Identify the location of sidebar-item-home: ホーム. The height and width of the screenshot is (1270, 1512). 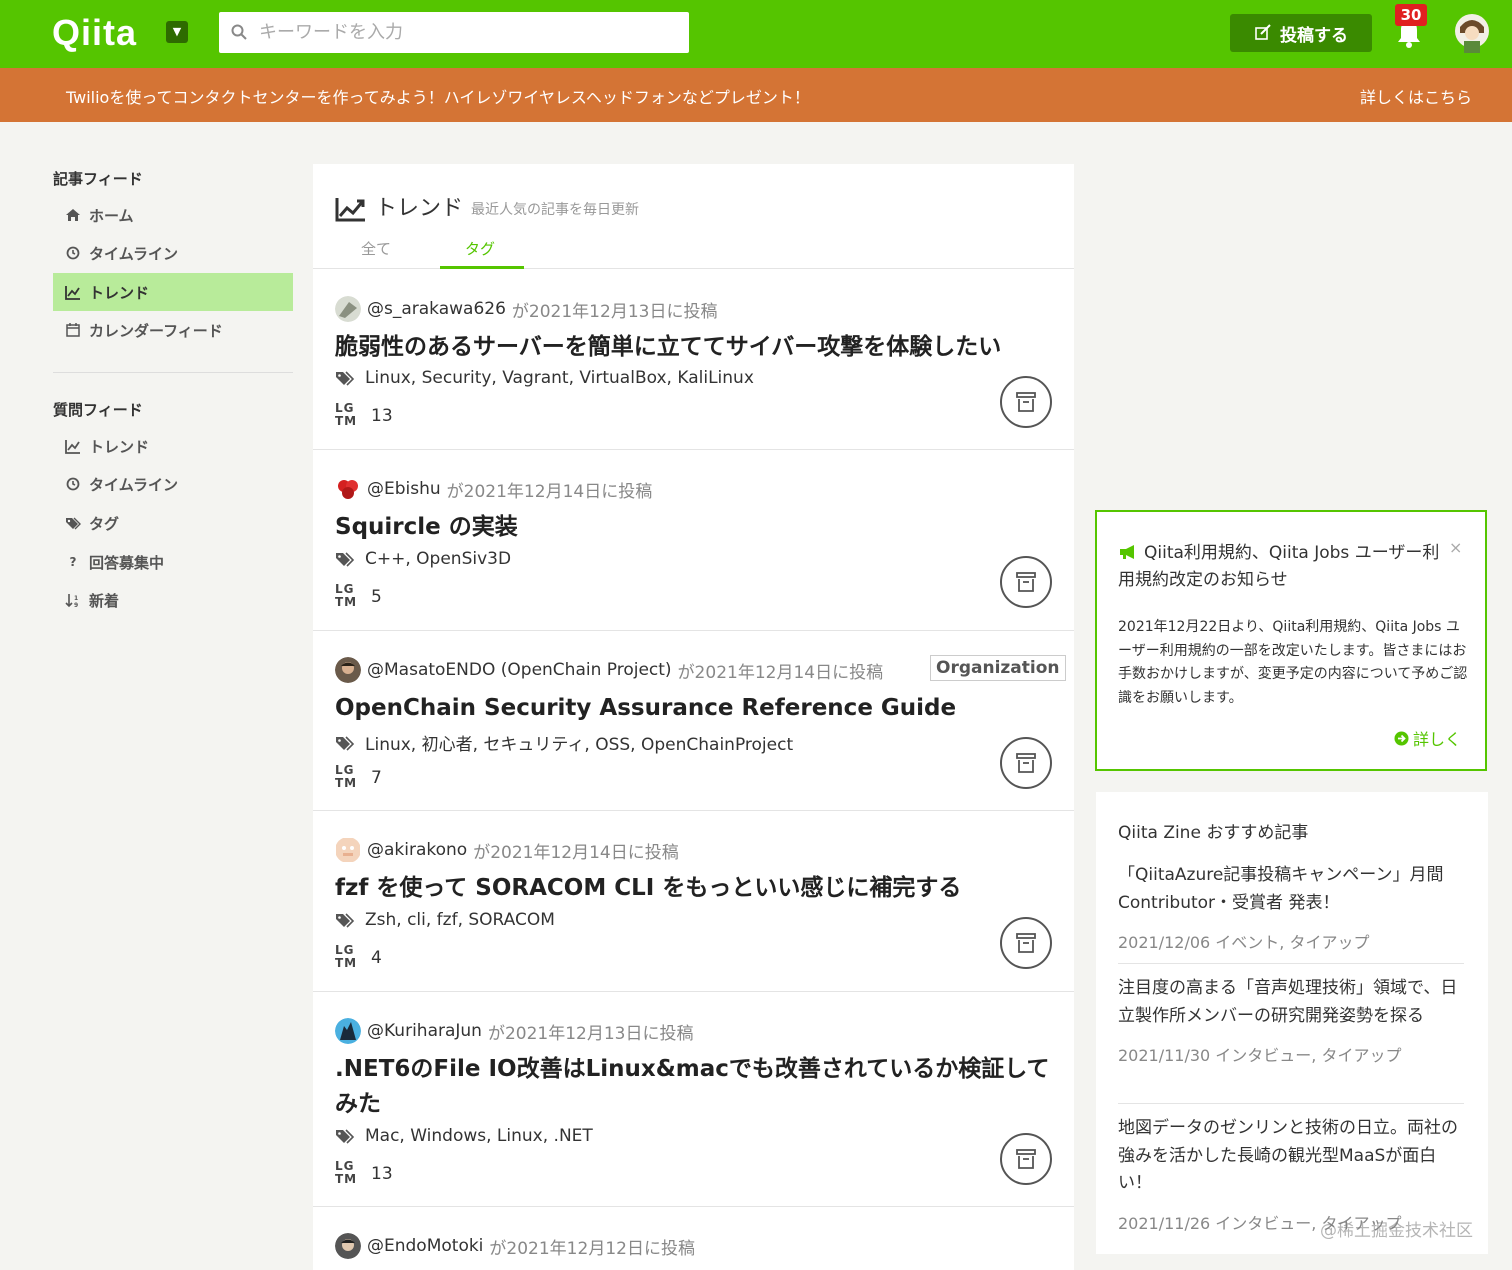
(173, 215).